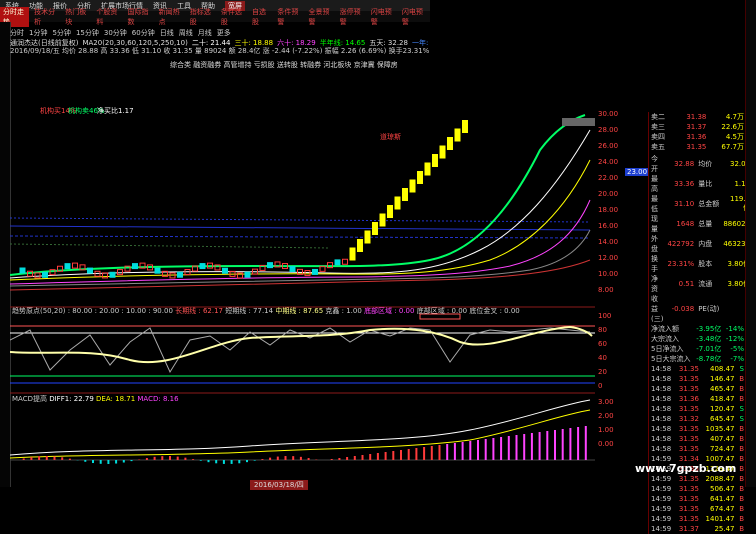 This screenshot has width=756, height=534. Describe the element at coordinates (613, 447) in the screenshot. I see `axis-tick: 0.00` at that location.